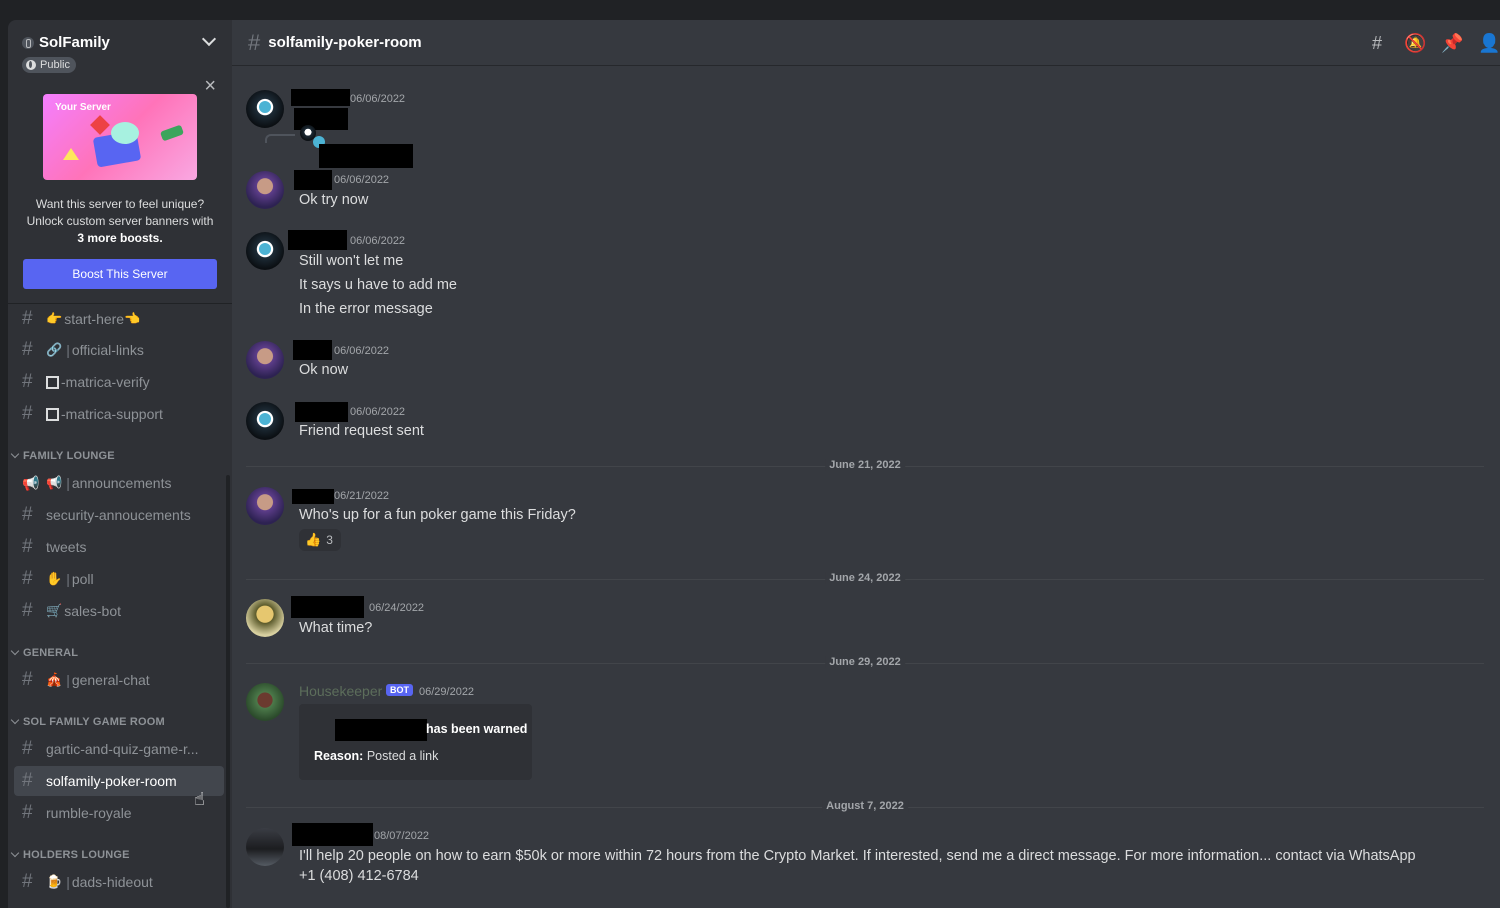 This screenshot has height=908, width=1500. Describe the element at coordinates (397, 608) in the screenshot. I see `message-timestamp: 06/24/2022` at that location.